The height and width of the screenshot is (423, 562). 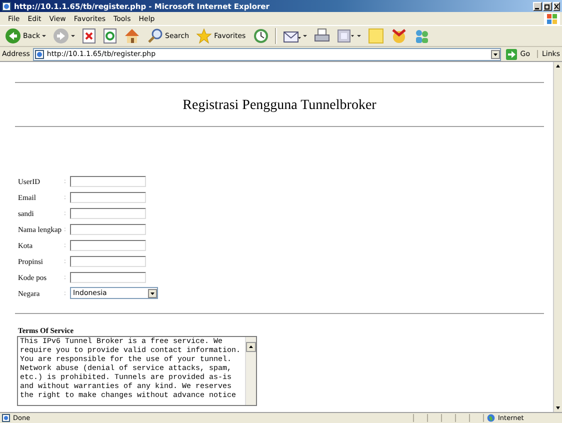 I want to click on history-clock-icon, so click(x=260, y=36).